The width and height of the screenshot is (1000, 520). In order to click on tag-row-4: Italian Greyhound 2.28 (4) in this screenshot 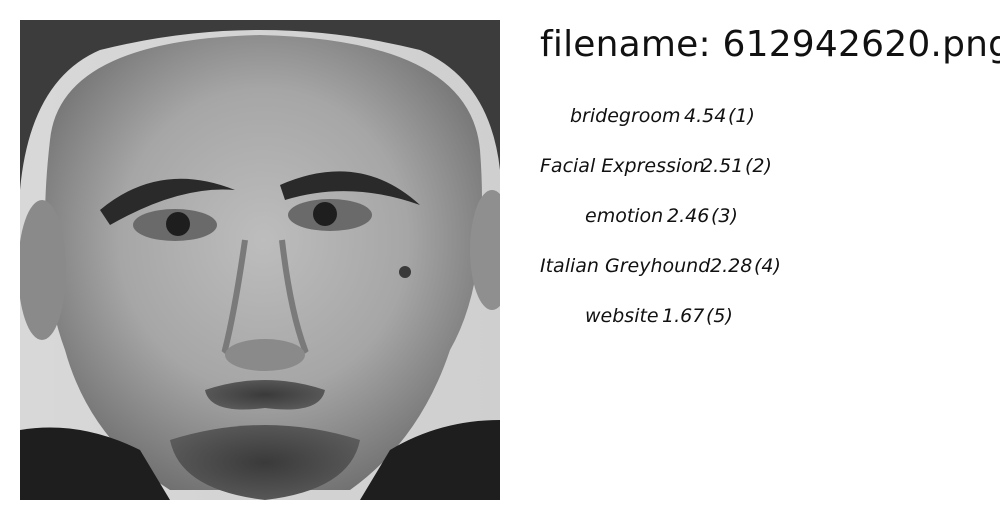, I will do `click(760, 271)`.